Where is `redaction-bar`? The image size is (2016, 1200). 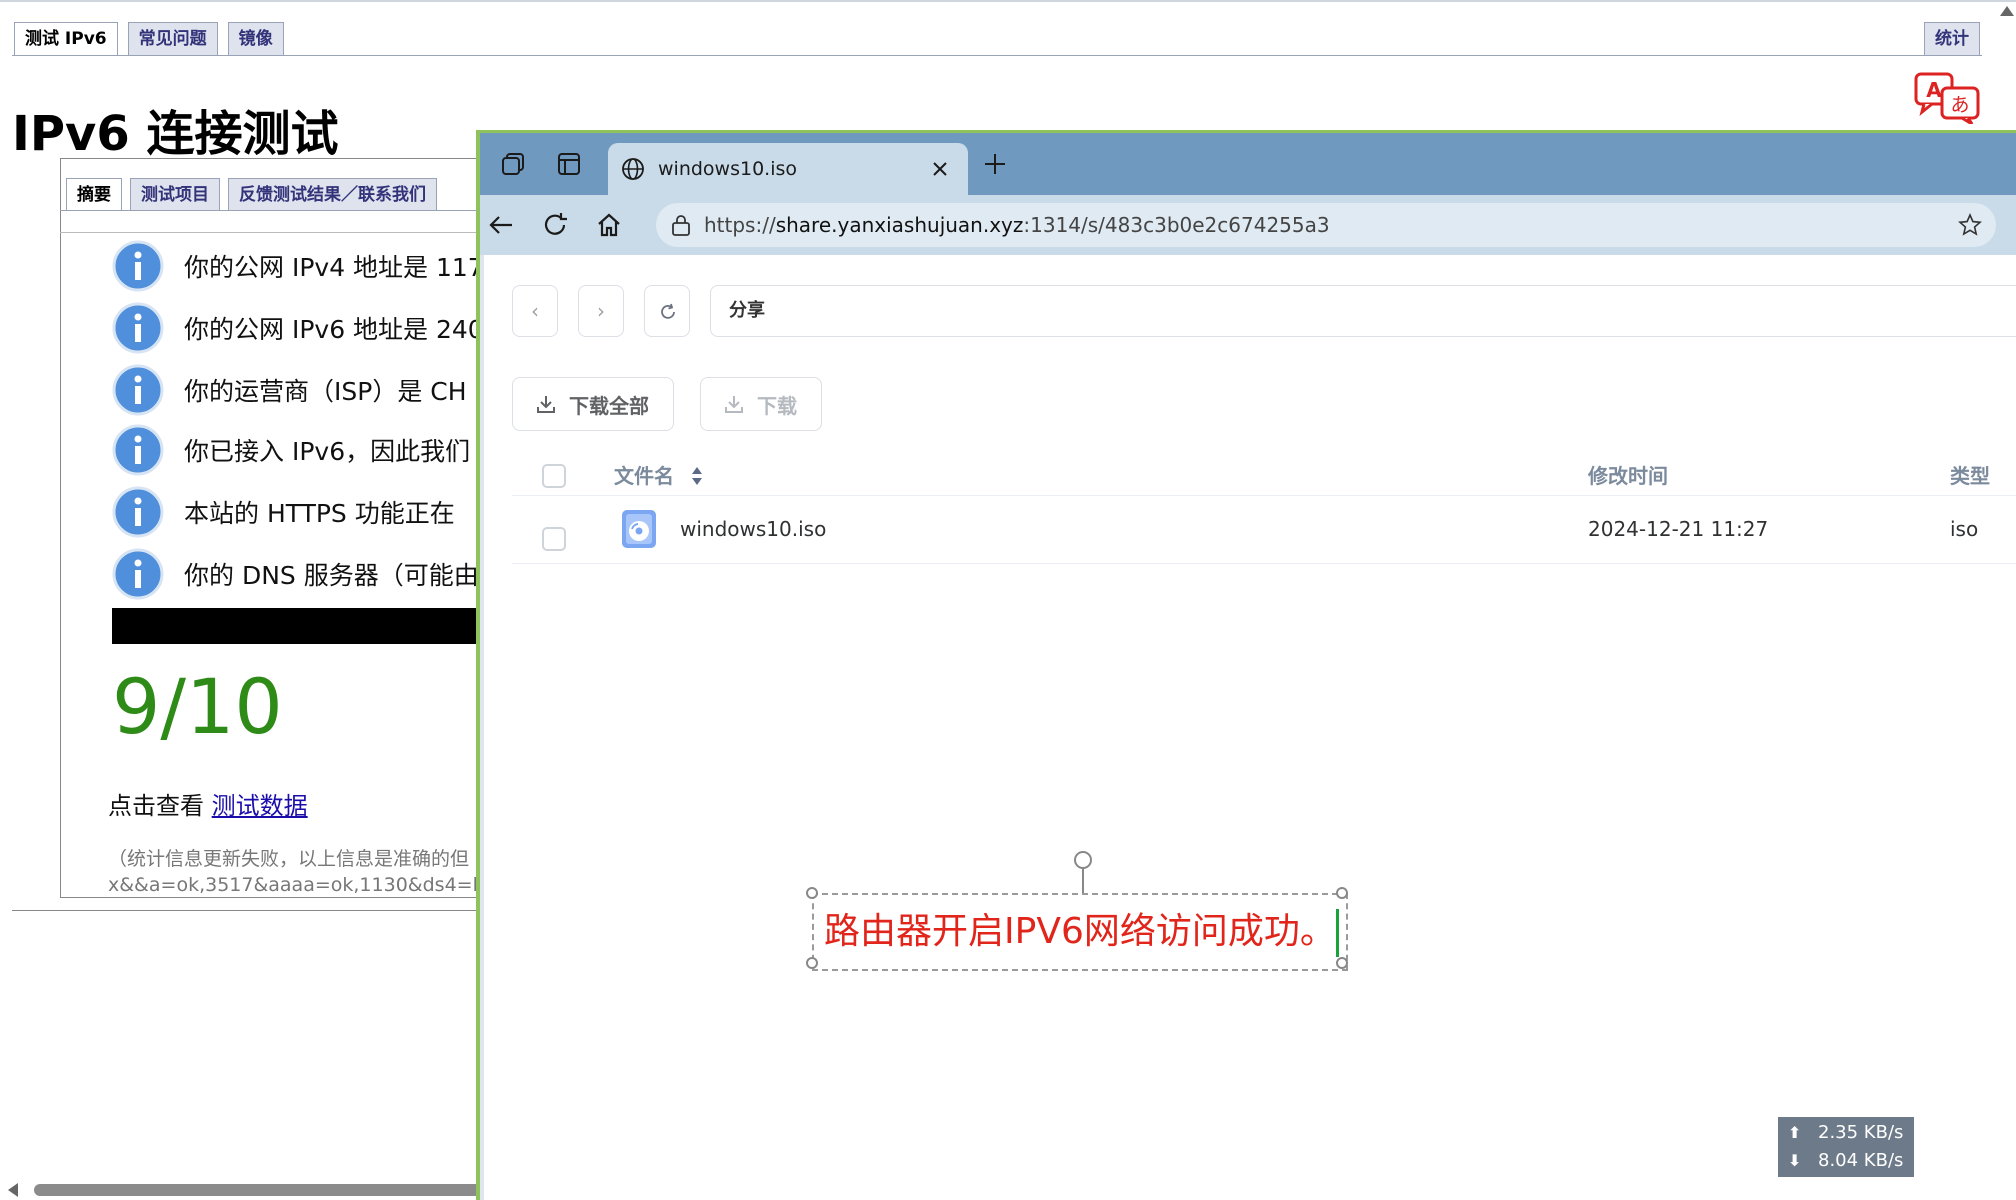 redaction-bar is located at coordinates (297, 626).